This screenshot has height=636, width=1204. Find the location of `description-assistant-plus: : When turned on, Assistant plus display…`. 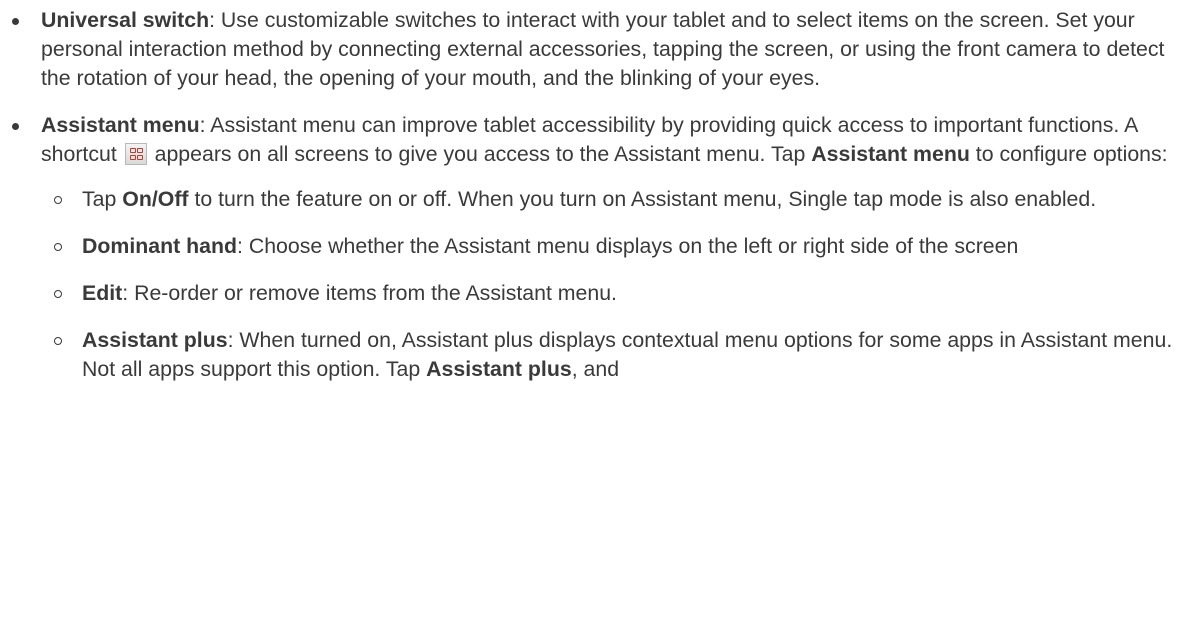

description-assistant-plus: : When turned on, Assistant plus display… is located at coordinates (627, 354).